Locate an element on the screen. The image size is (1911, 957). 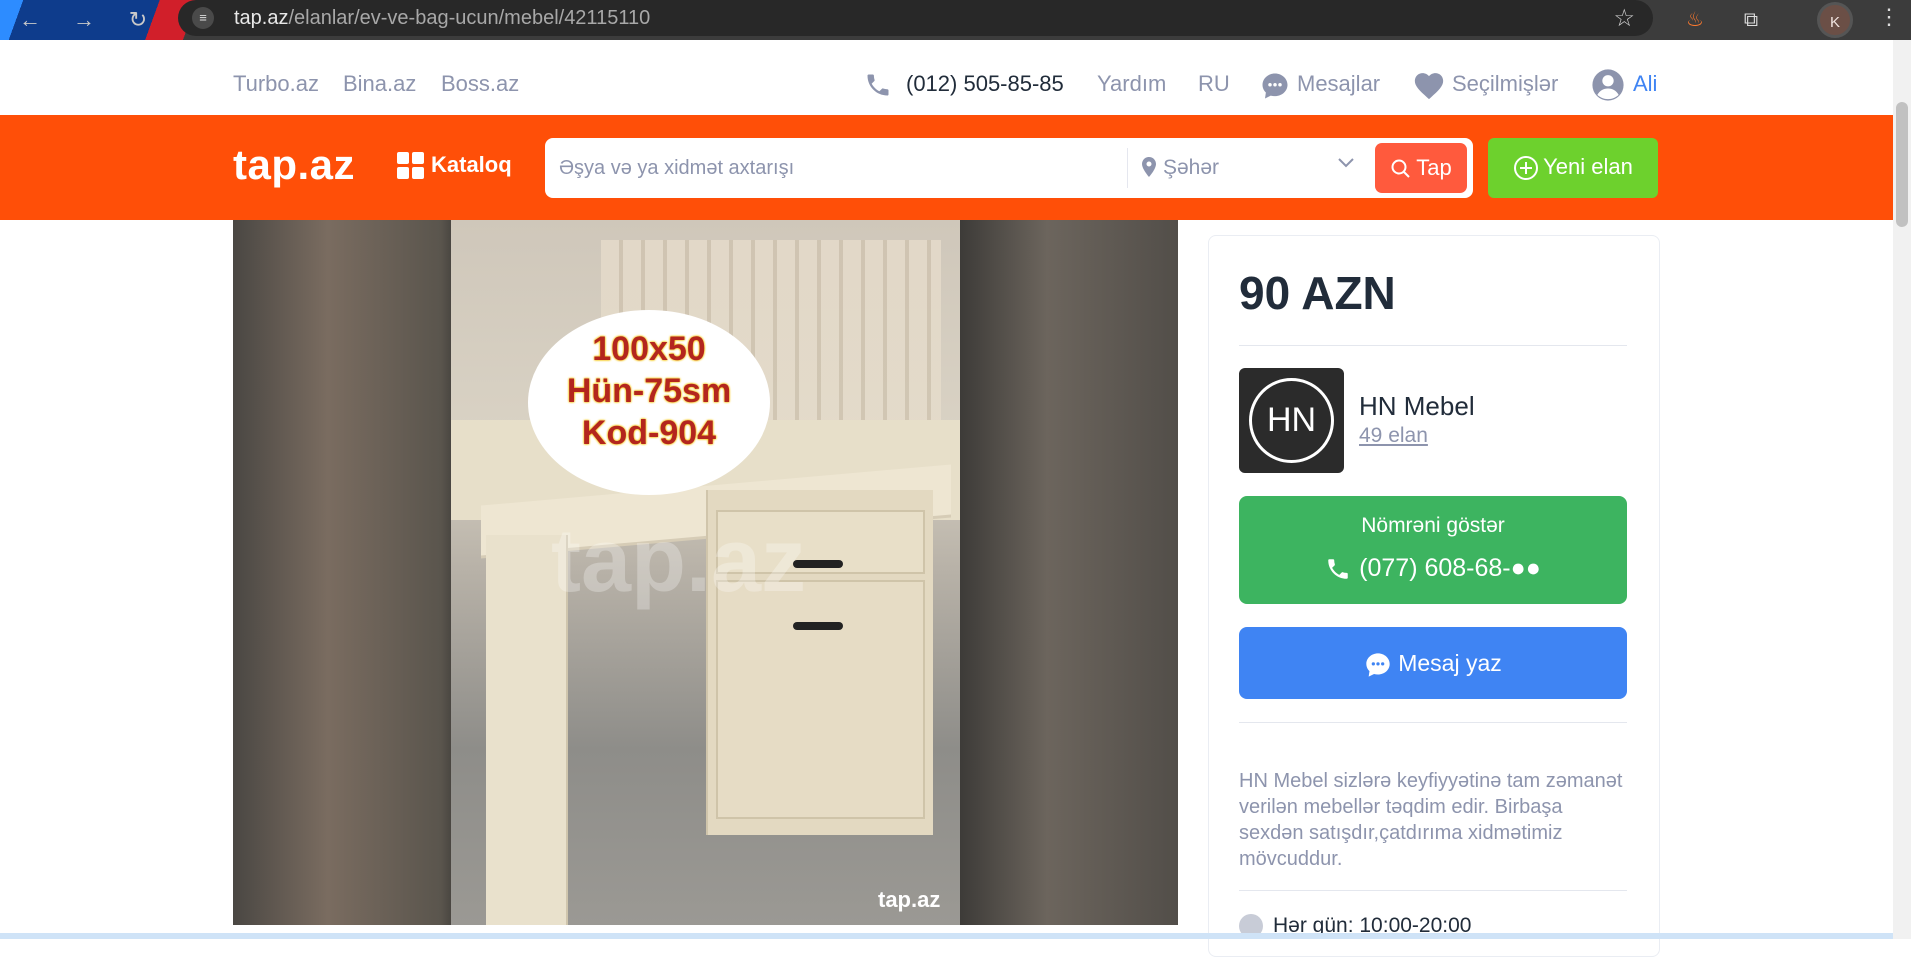
messages-link: Mesajlar is located at coordinates (1338, 84).